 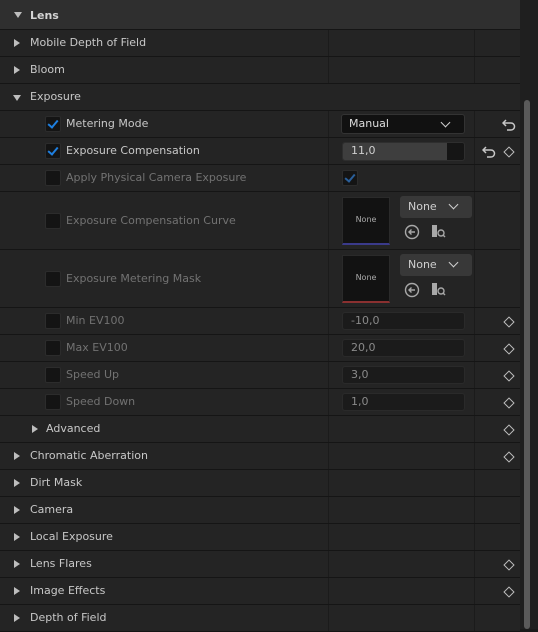 I want to click on field-value: 1,0, so click(x=360, y=401).